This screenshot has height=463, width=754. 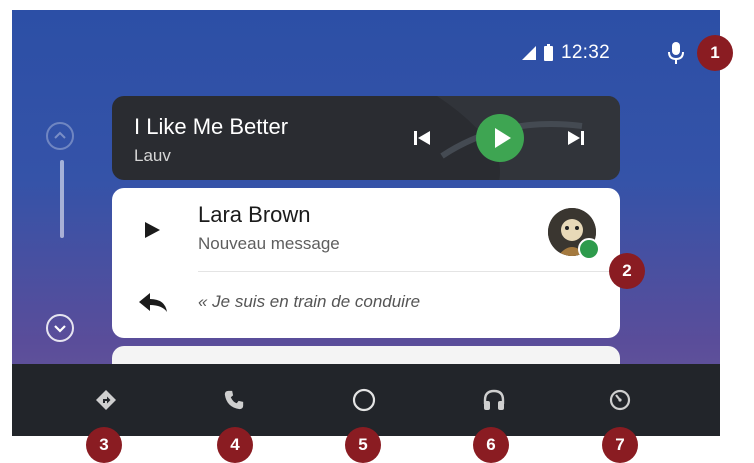 What do you see at coordinates (422, 138) in the screenshot?
I see `skip-previous-button` at bounding box center [422, 138].